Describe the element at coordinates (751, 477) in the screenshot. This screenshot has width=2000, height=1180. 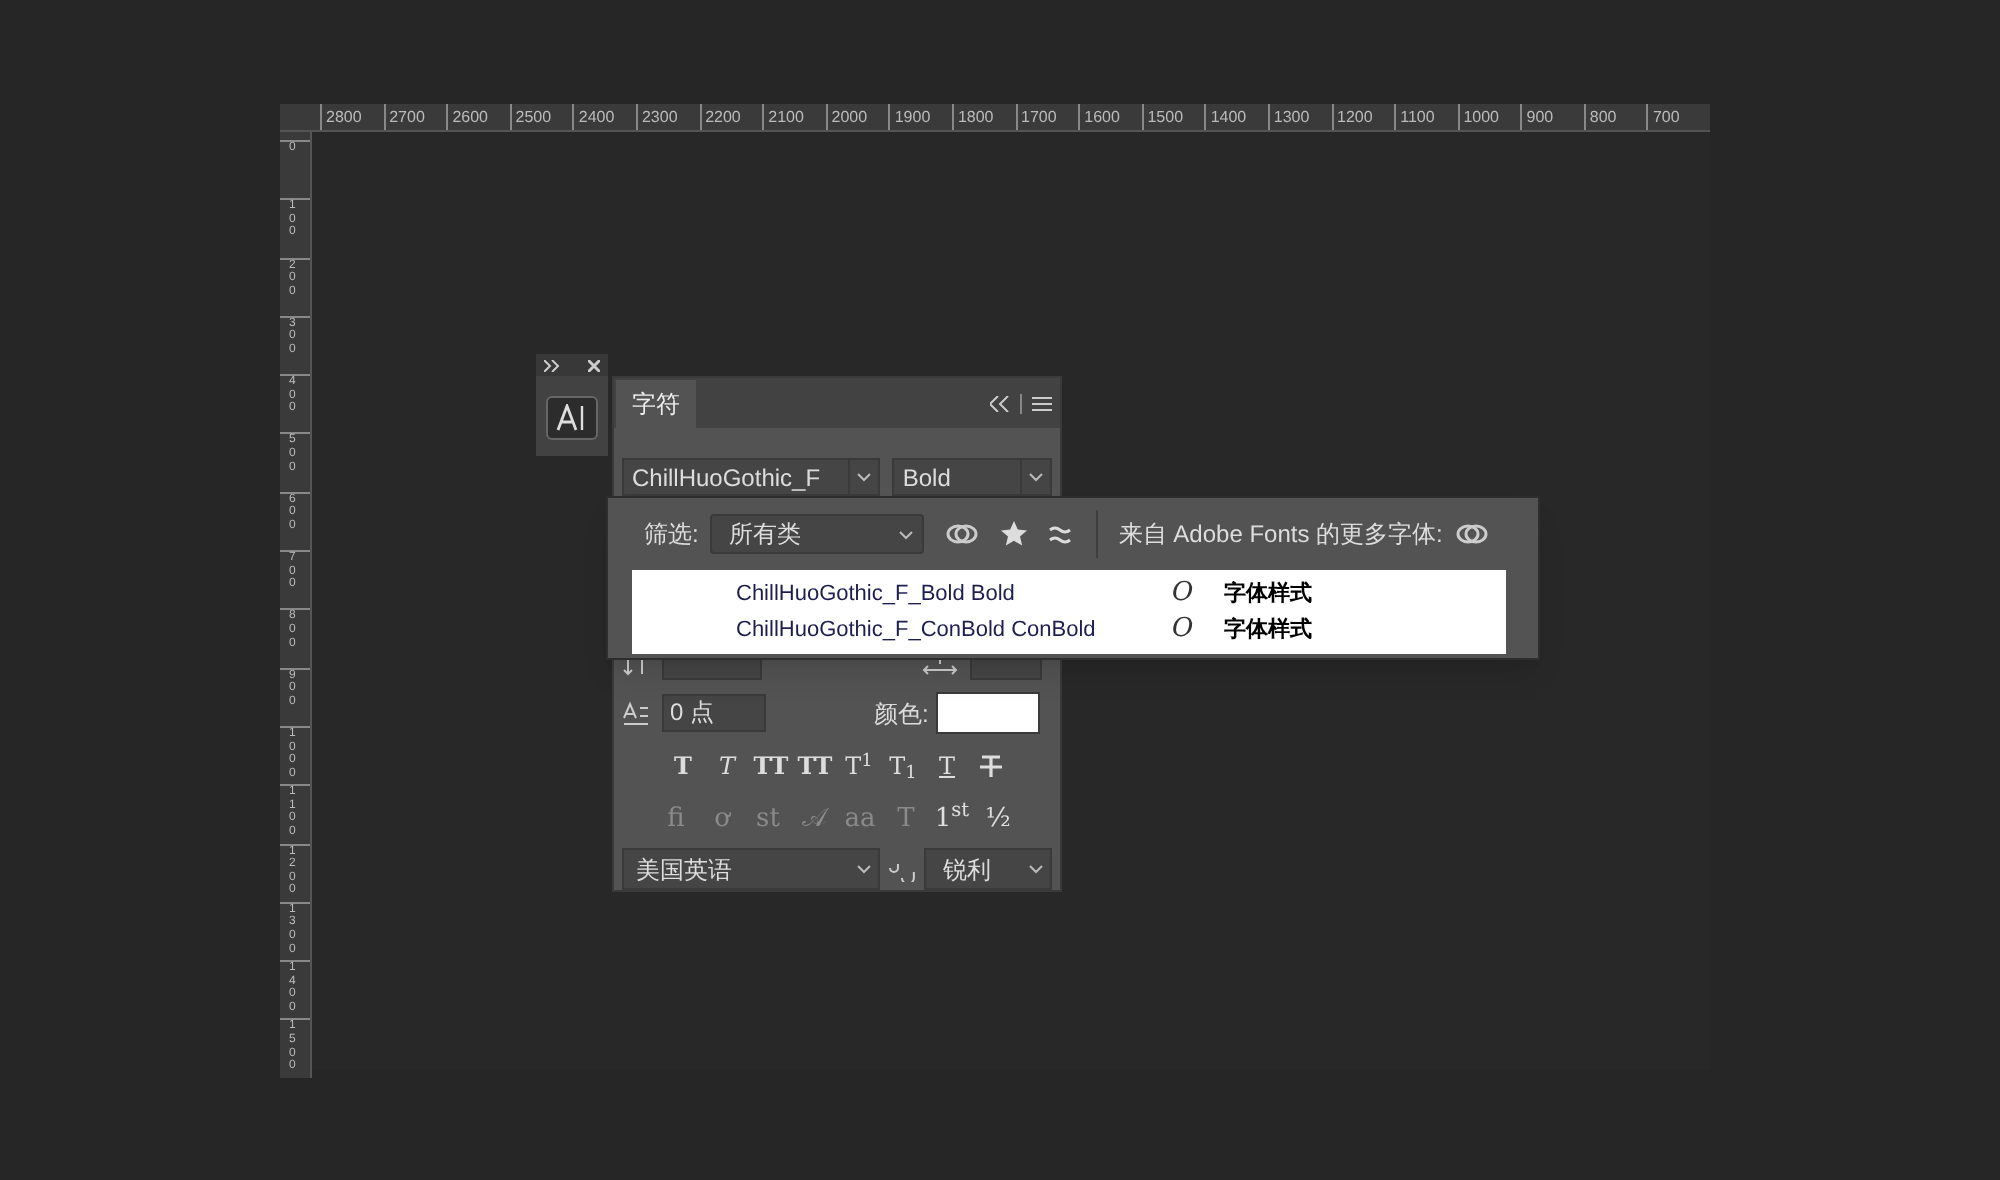
I see `font-family-dropdown: ChillHuoGothic_F` at that location.